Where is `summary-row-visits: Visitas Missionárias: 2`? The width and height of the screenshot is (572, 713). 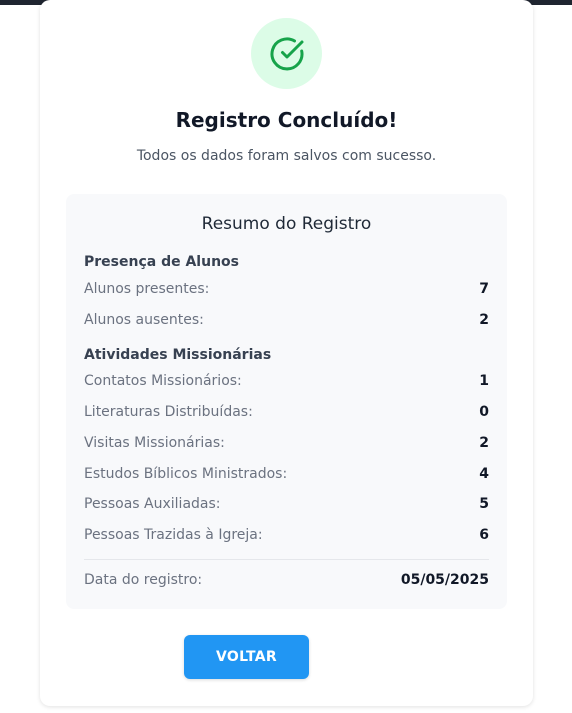 summary-row-visits: Visitas Missionárias: 2 is located at coordinates (286, 443).